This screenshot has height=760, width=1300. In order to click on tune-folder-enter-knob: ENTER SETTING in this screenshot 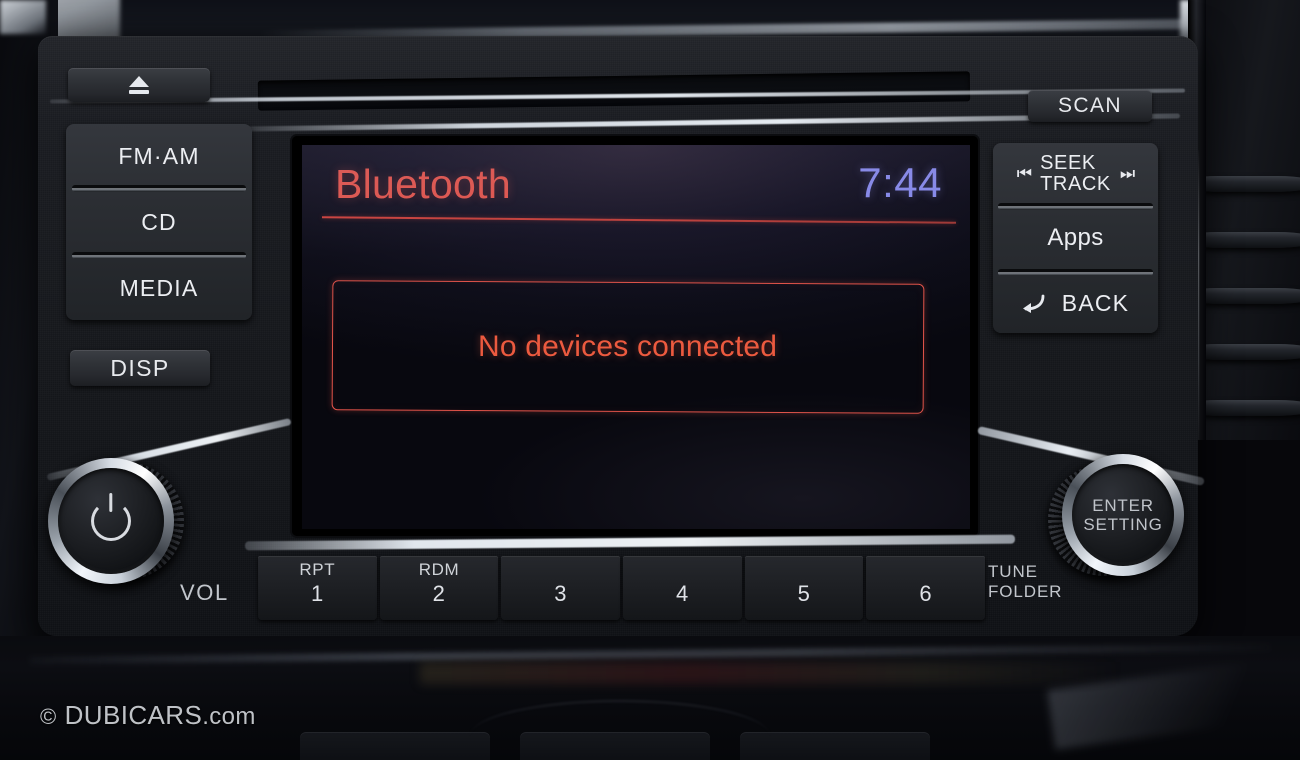, I will do `click(1120, 522)`.